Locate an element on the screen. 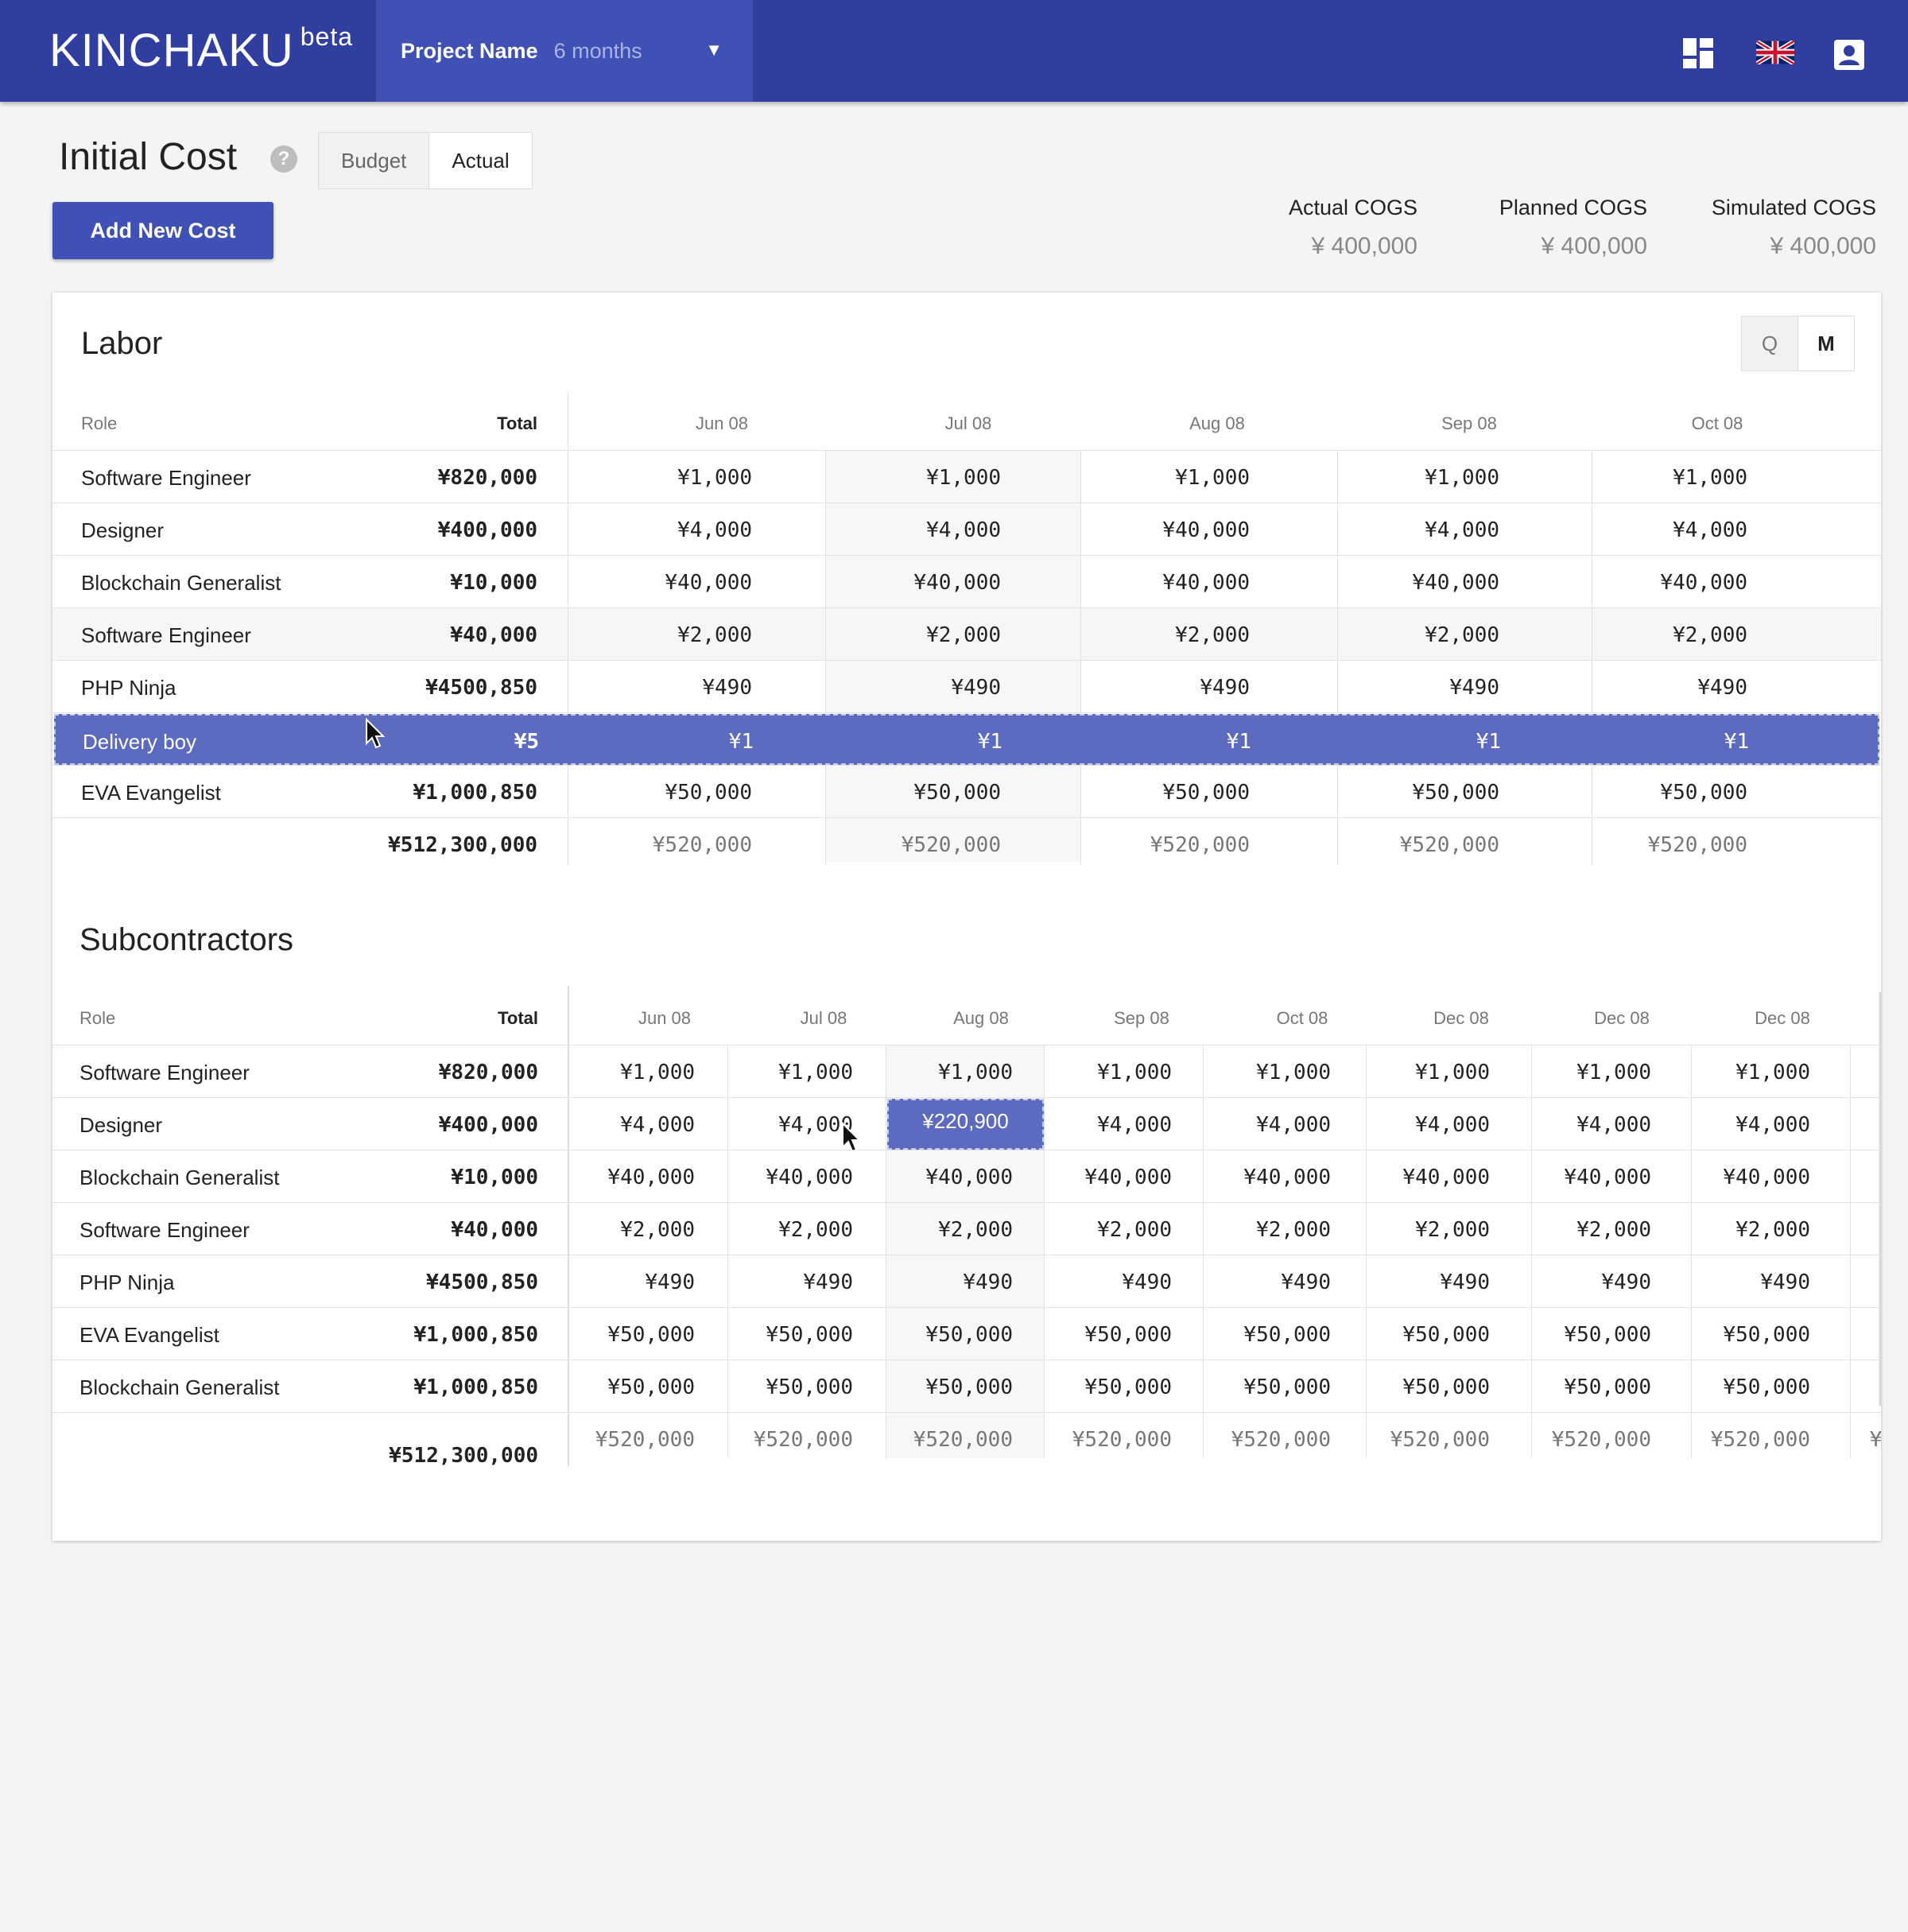 This screenshot has width=1908, height=1932. app-logo: KINCHAKU beta is located at coordinates (201, 49).